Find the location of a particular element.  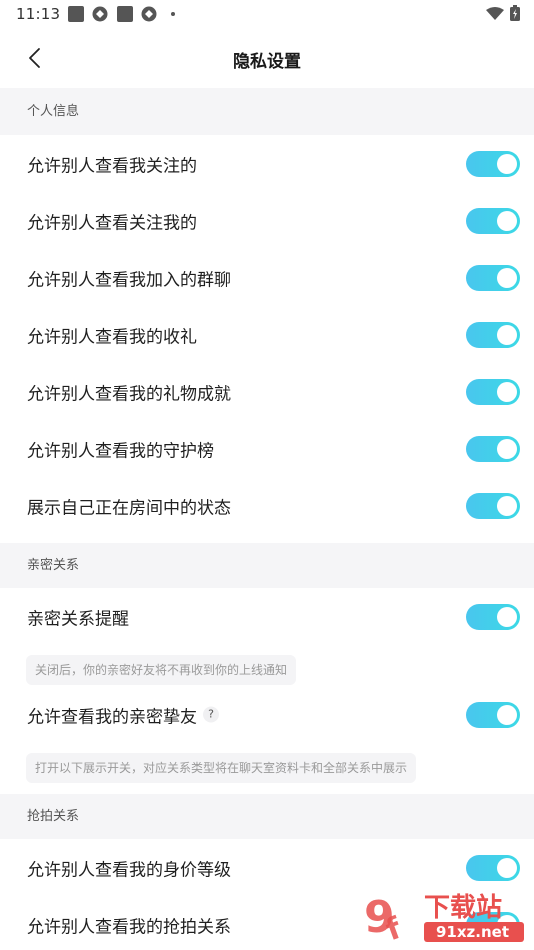

battery-icon is located at coordinates (515, 15).